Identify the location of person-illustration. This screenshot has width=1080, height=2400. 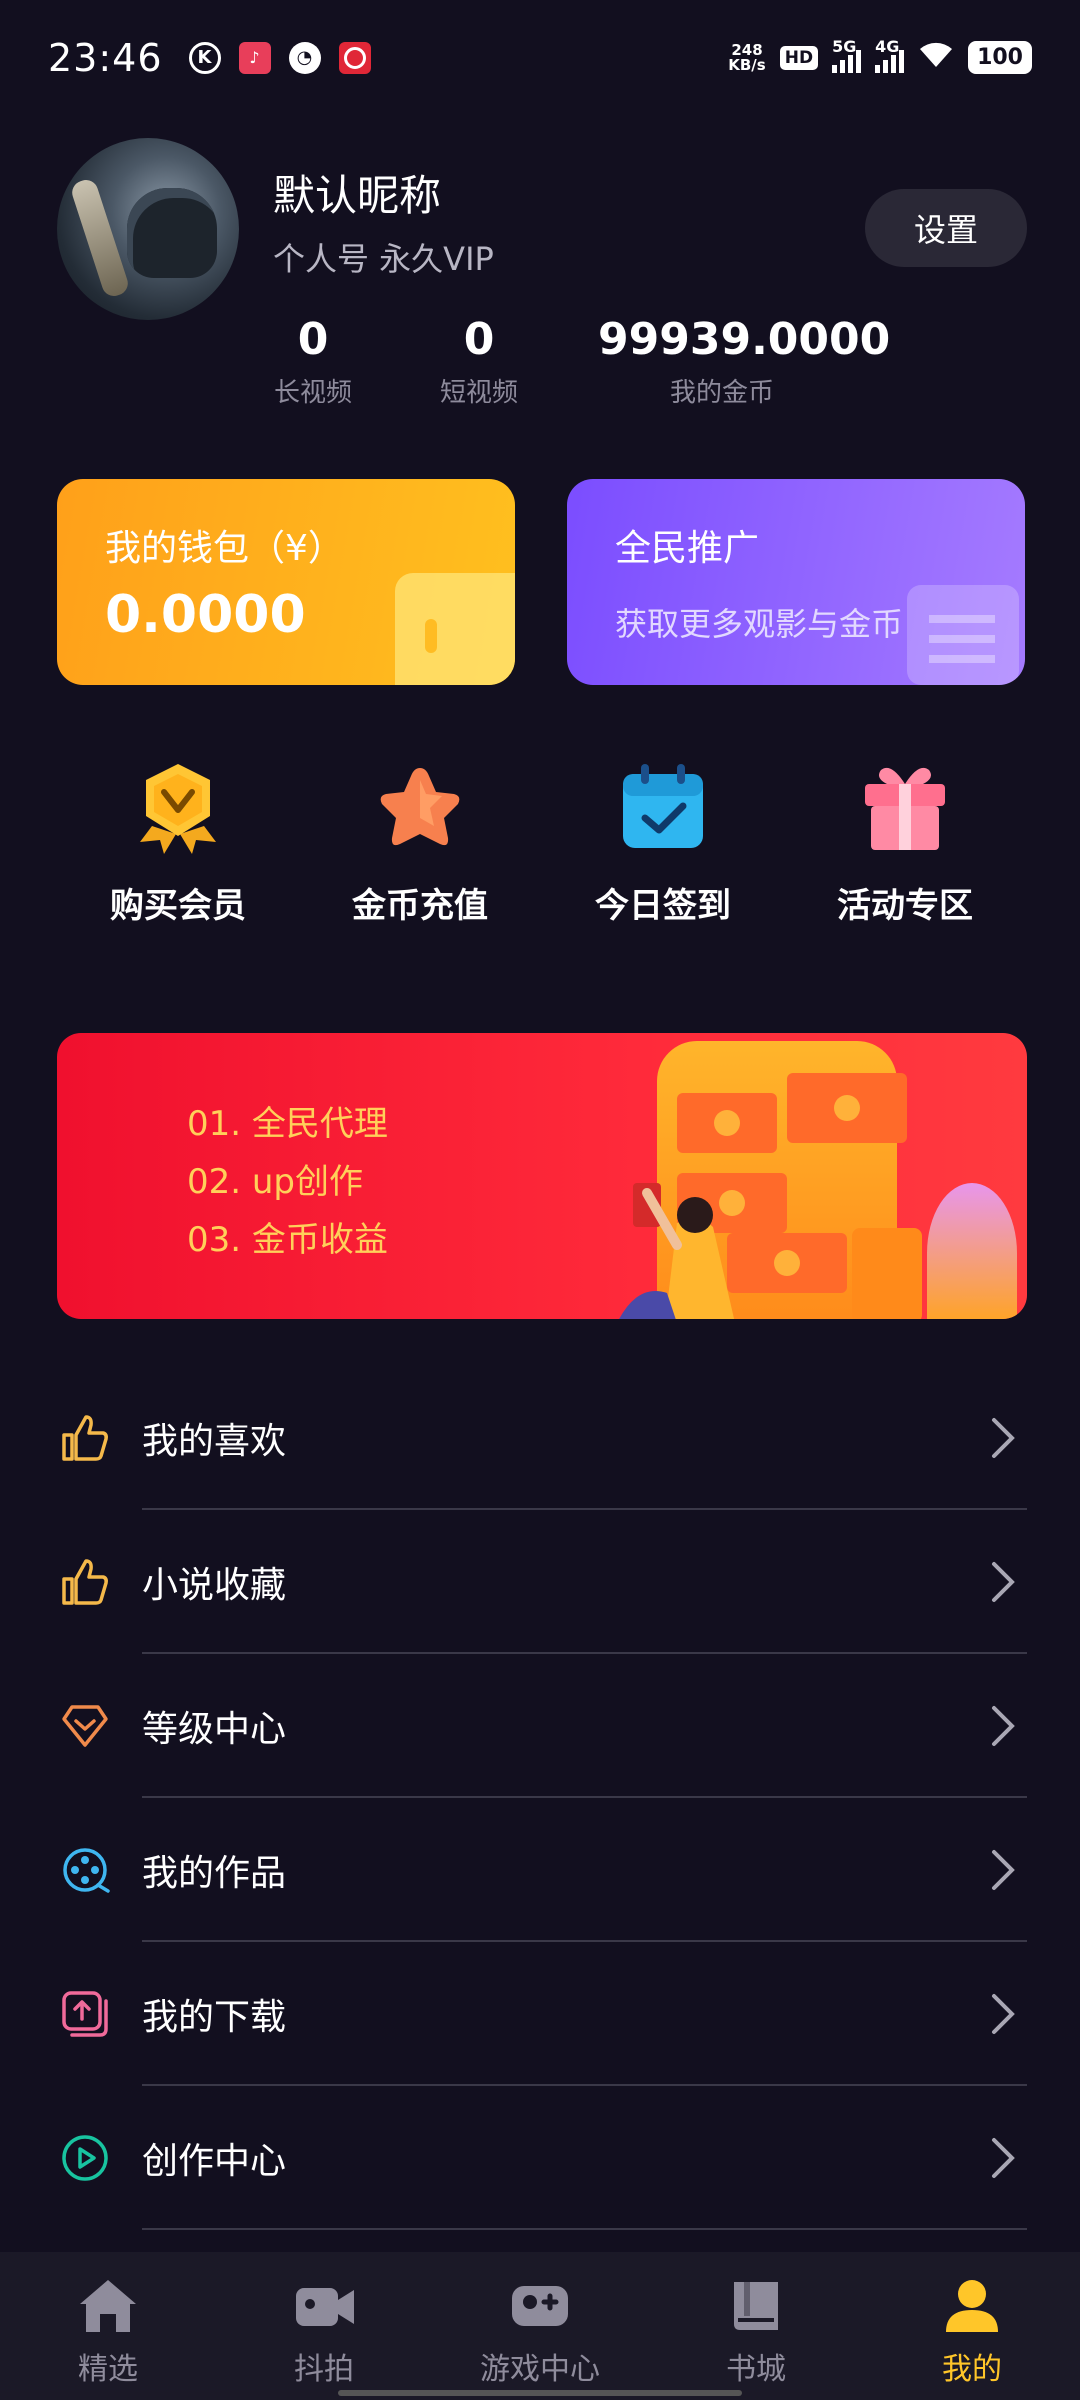
(677, 1251).